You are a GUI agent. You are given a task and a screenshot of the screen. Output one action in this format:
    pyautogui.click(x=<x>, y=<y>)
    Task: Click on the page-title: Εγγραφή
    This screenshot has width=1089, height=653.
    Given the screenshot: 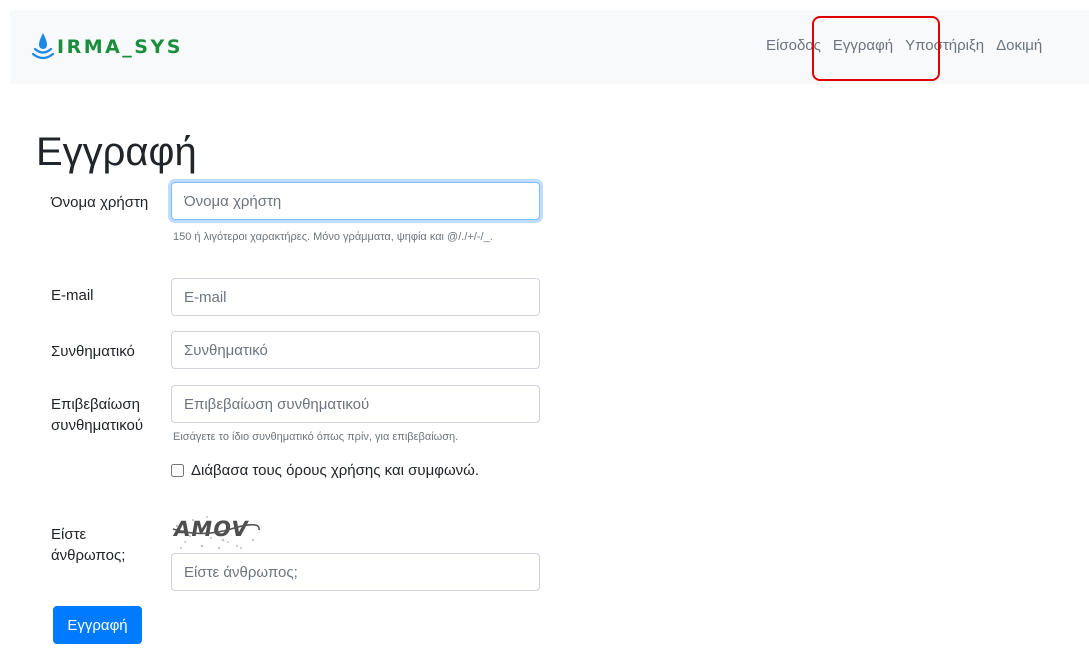 What is the action you would take?
    pyautogui.click(x=116, y=152)
    